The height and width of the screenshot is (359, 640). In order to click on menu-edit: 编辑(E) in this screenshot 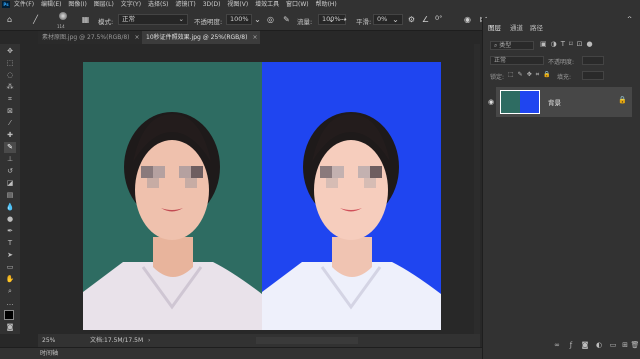, I will do `click(51, 4)`.